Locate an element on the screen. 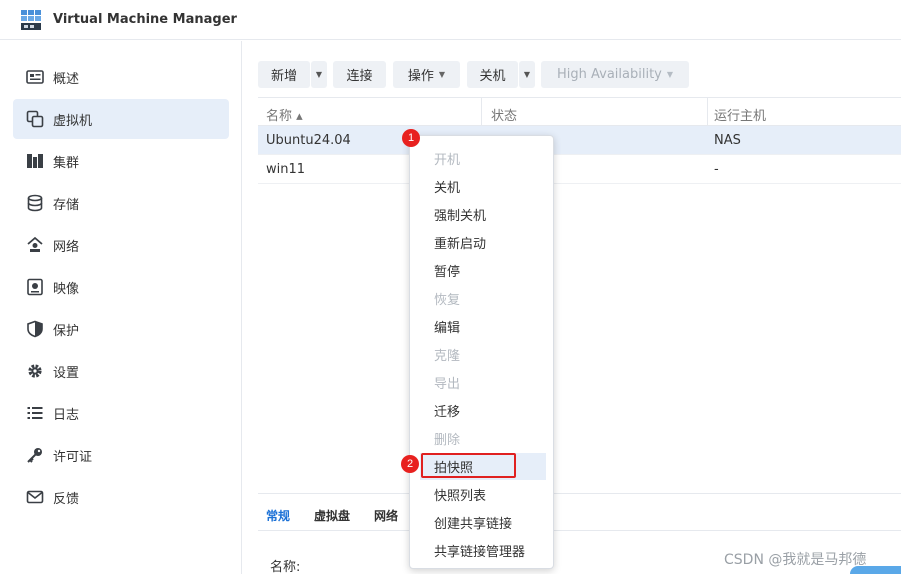 This screenshot has width=901, height=574. vm-name: win11 is located at coordinates (286, 169).